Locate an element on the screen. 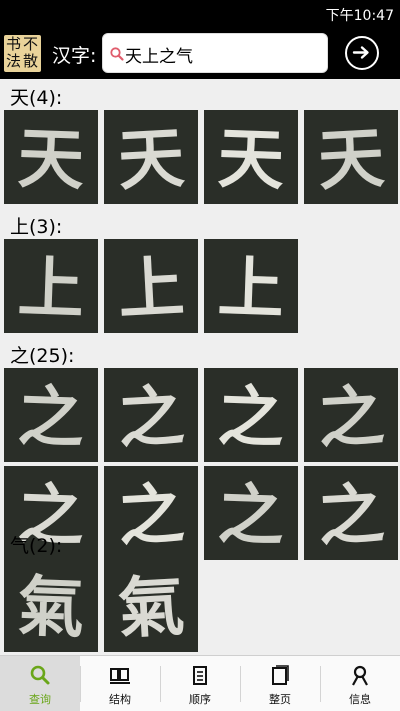 This screenshot has width=400, height=711. go-button is located at coordinates (362, 53).